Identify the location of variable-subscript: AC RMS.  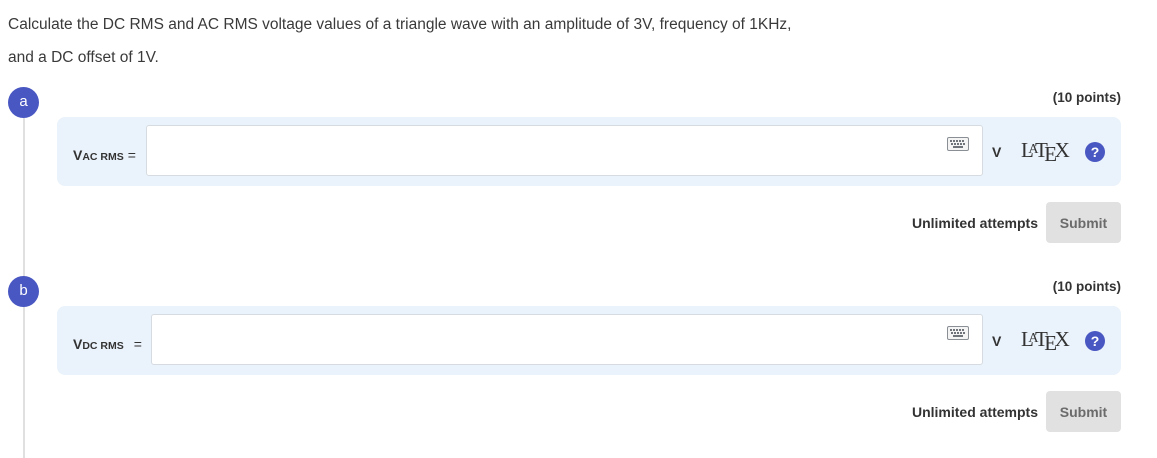
(103, 157).